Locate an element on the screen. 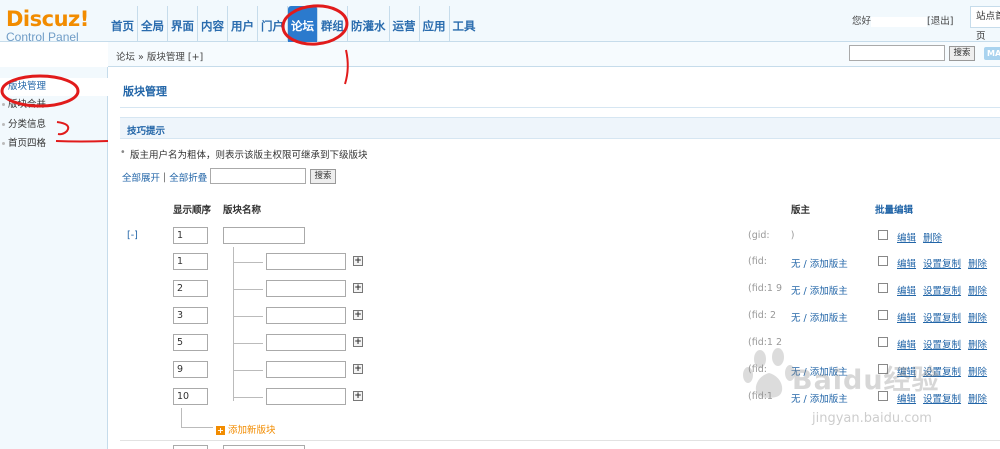  nav-apps: 应用 is located at coordinates (435, 24).